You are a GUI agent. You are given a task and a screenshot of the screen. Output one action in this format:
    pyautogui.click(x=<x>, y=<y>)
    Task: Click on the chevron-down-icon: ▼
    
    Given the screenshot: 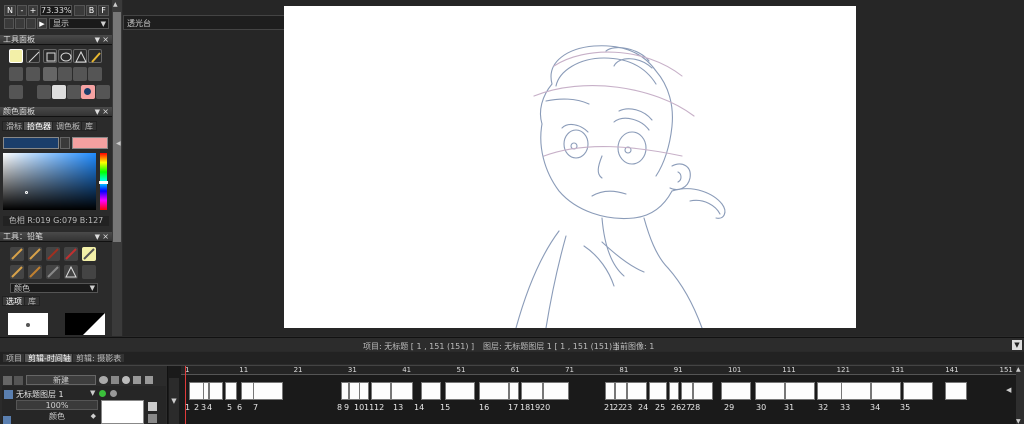 What is the action you would take?
    pyautogui.click(x=92, y=393)
    